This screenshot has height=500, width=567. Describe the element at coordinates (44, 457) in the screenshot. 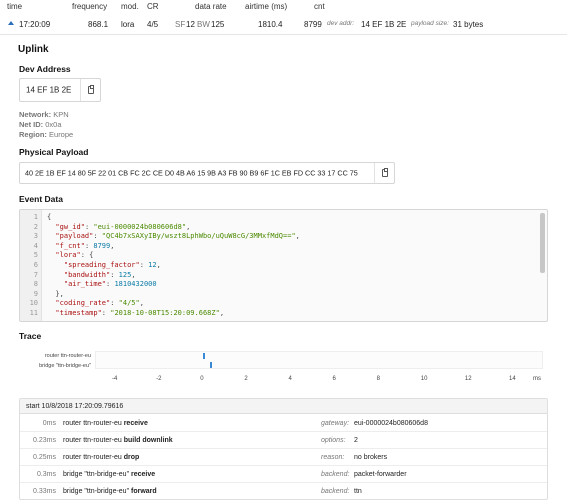

I see `trace-row-time: 0.25ms` at that location.